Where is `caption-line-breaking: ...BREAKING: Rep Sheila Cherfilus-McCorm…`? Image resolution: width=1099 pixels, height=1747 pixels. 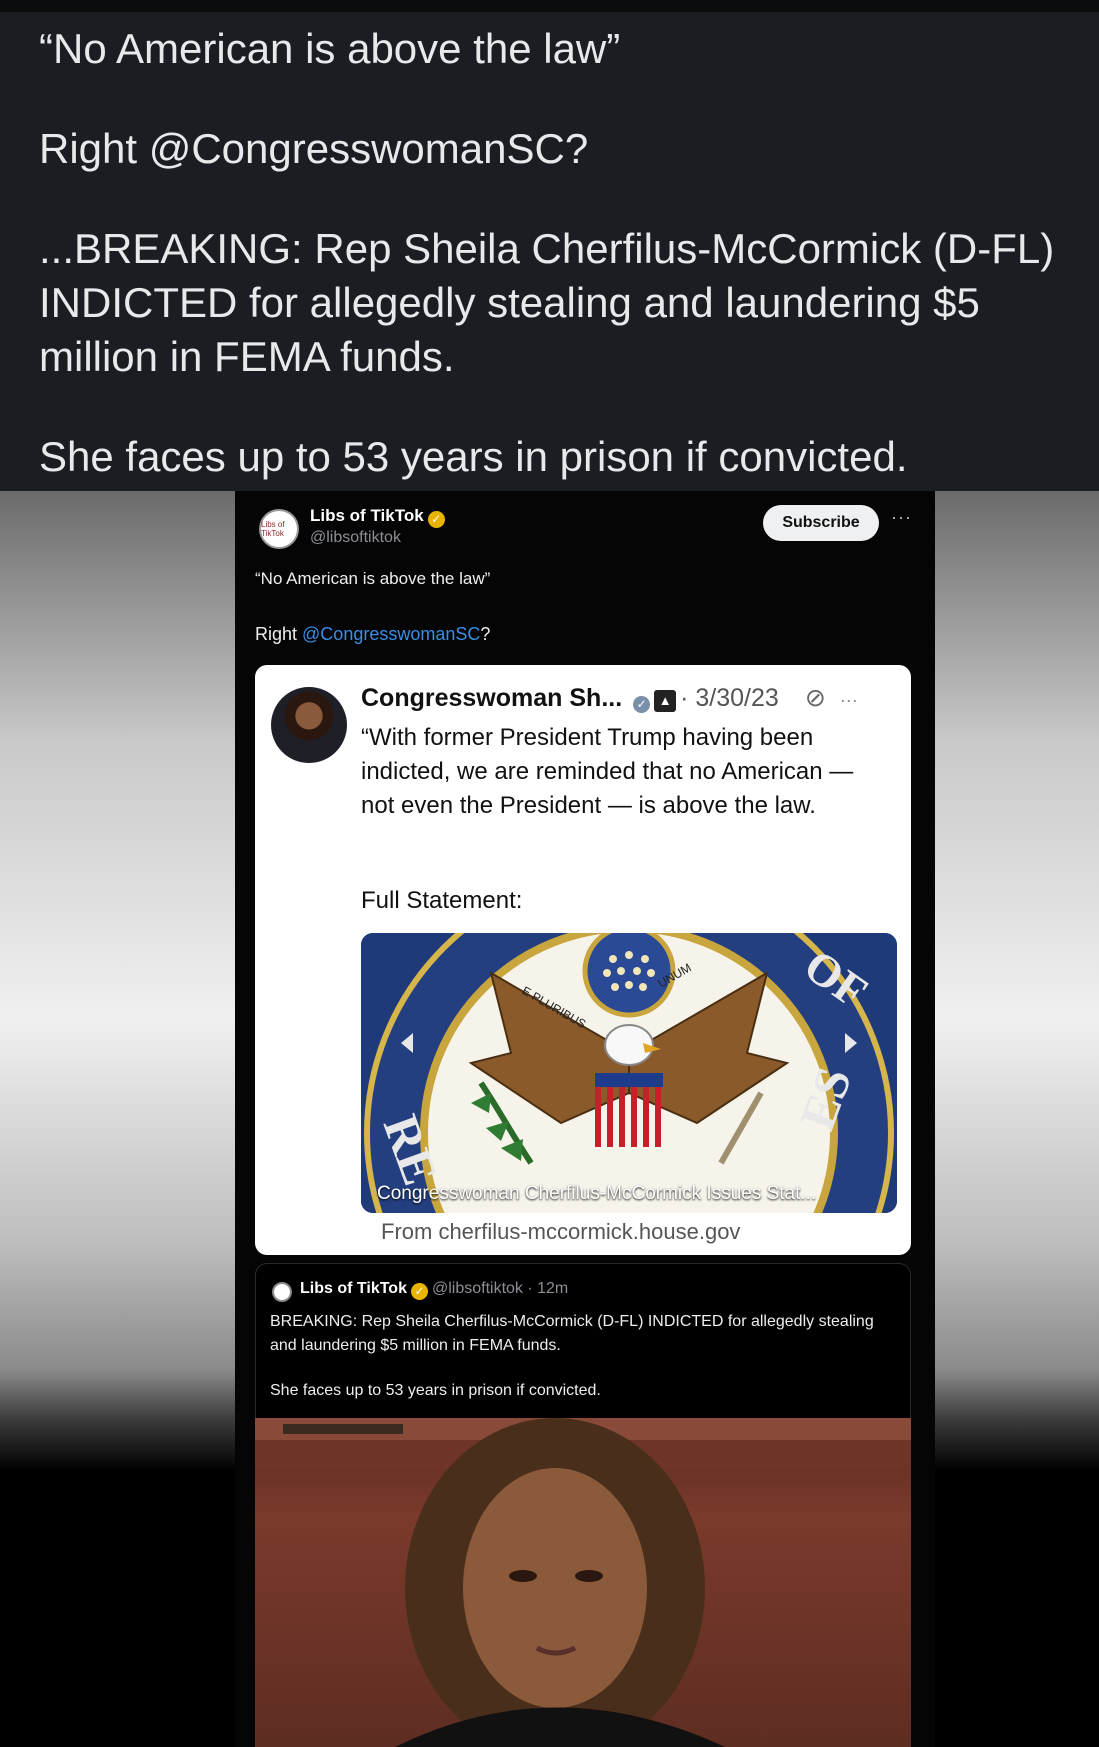 caption-line-breaking: ...BREAKING: Rep Sheila Cherfilus-McCorm… is located at coordinates (552, 302).